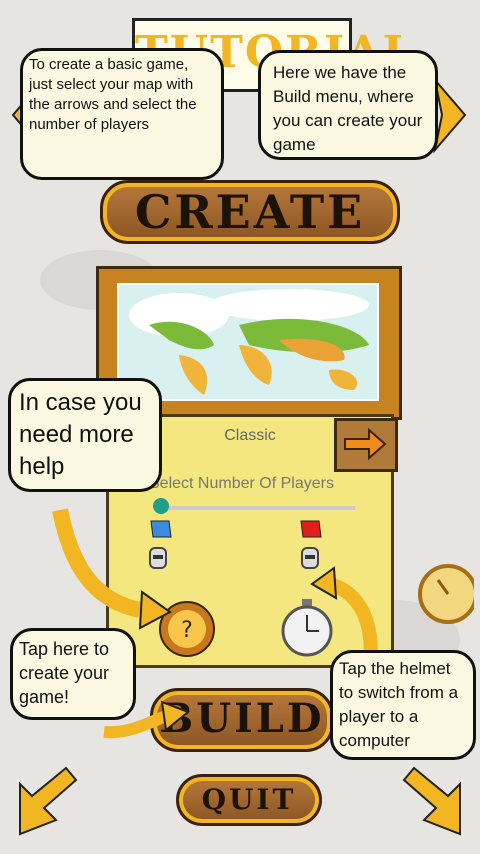  I want to click on next-map-button, so click(366, 445).